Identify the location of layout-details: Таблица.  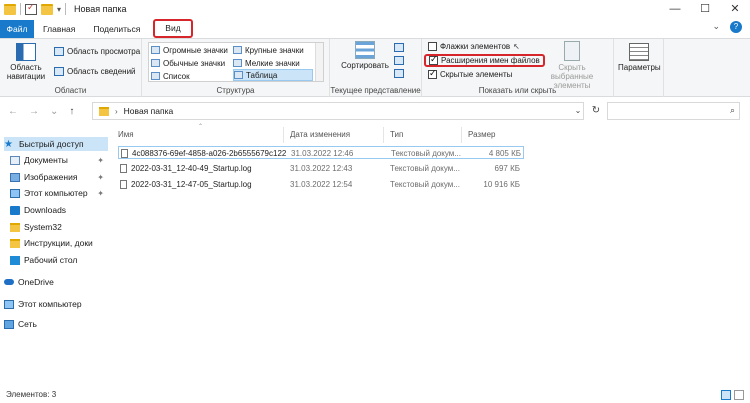
(273, 75).